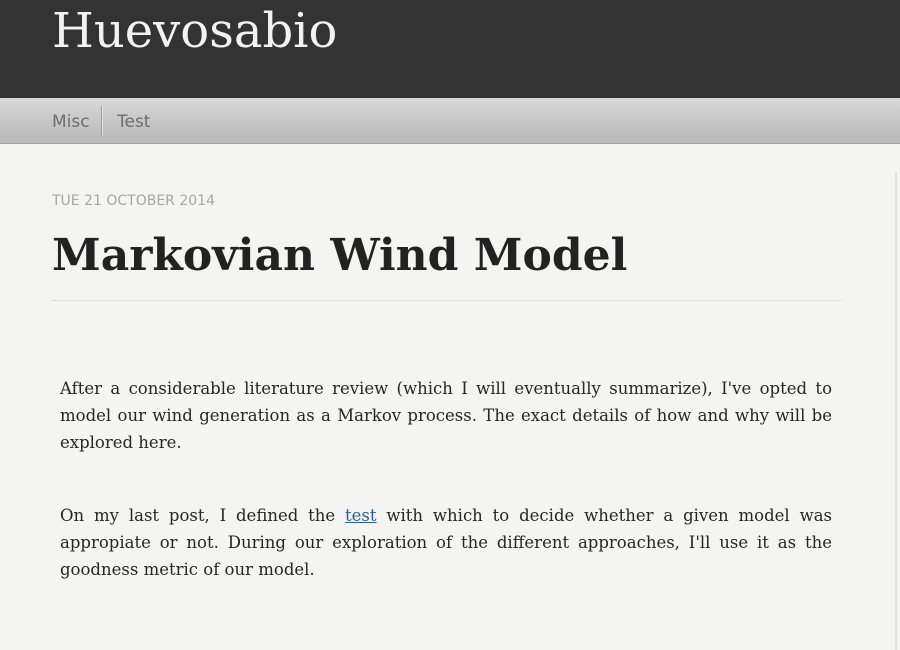 The image size is (900, 650). What do you see at coordinates (896, 411) in the screenshot?
I see `content-edge` at bounding box center [896, 411].